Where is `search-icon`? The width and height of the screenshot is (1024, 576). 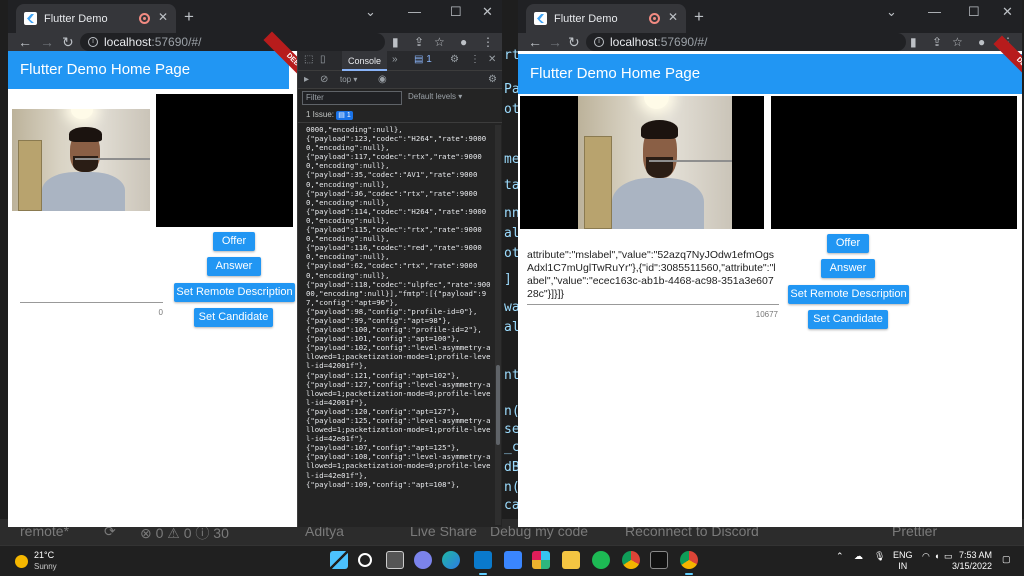
search-icon is located at coordinates (365, 560).